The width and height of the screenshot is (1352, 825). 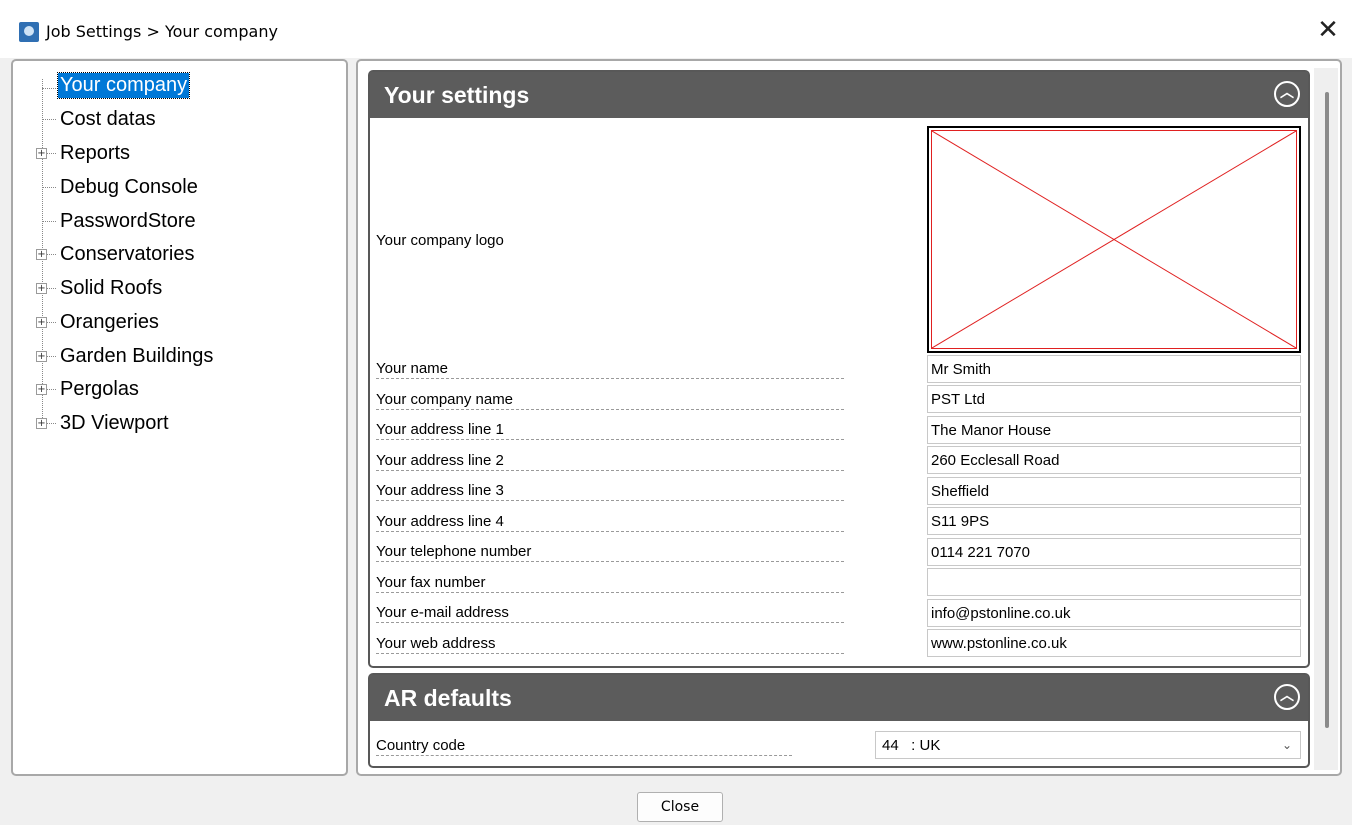 What do you see at coordinates (440, 490) in the screenshot?
I see `field-label: Your address line 3` at bounding box center [440, 490].